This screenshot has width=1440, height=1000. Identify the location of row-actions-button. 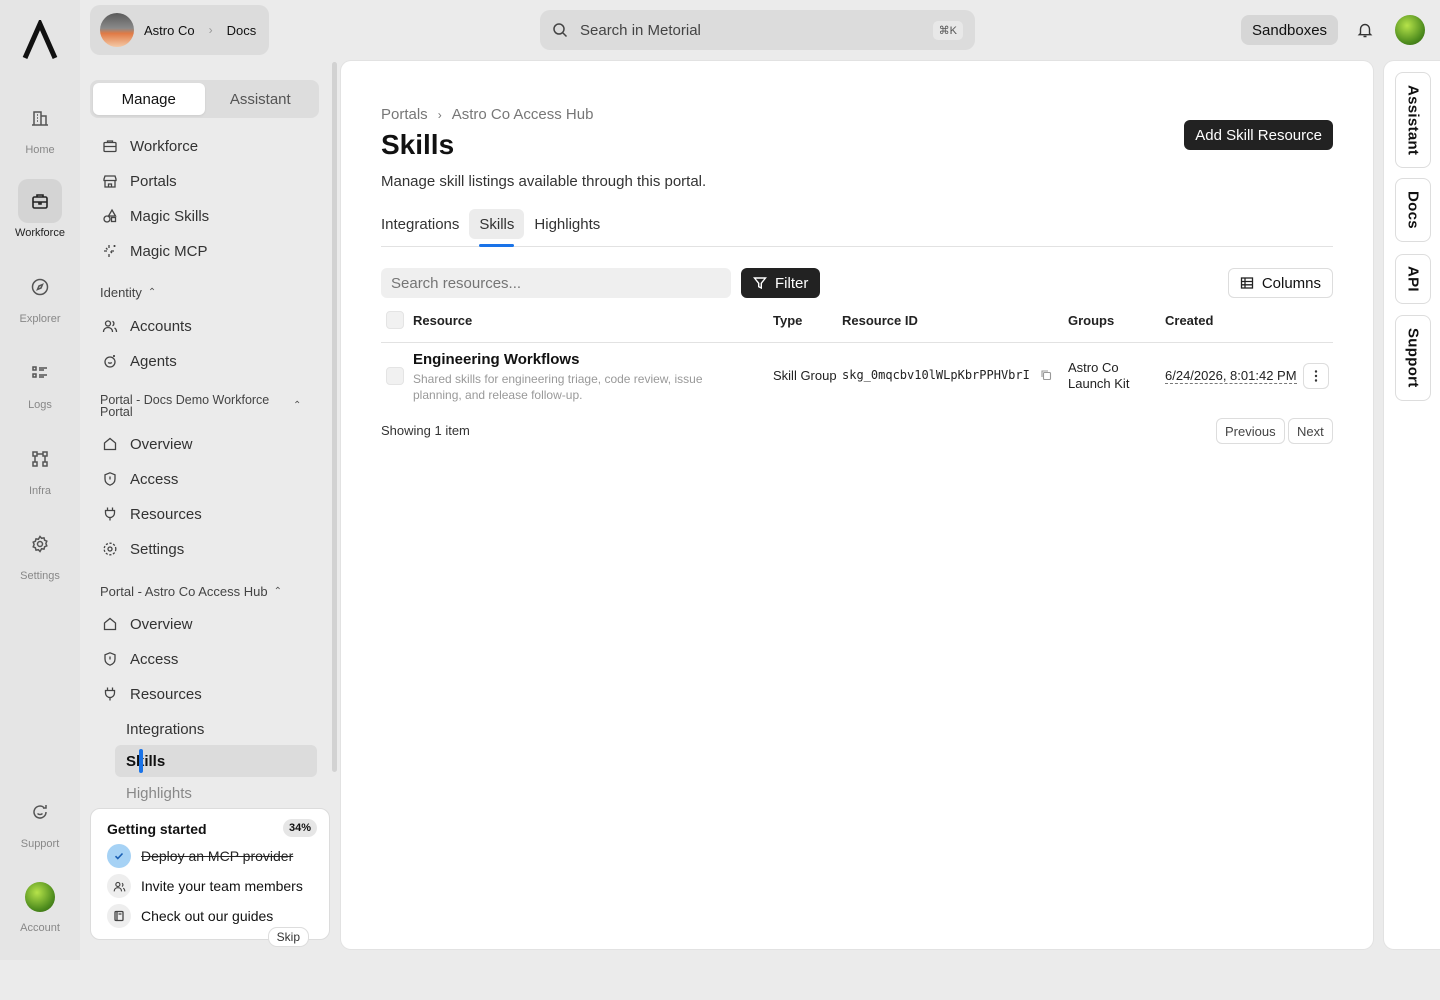
(1316, 376).